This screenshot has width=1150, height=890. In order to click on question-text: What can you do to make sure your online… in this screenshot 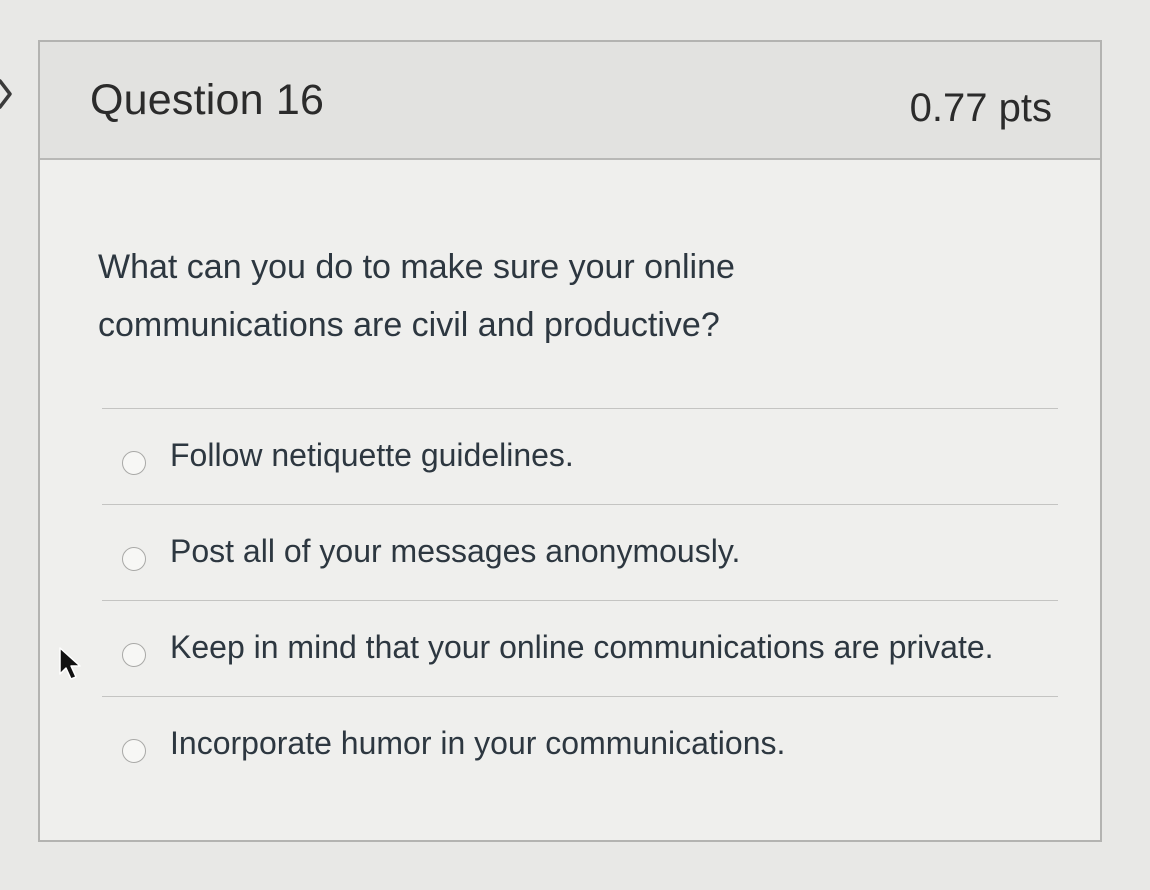, I will do `click(416, 296)`.